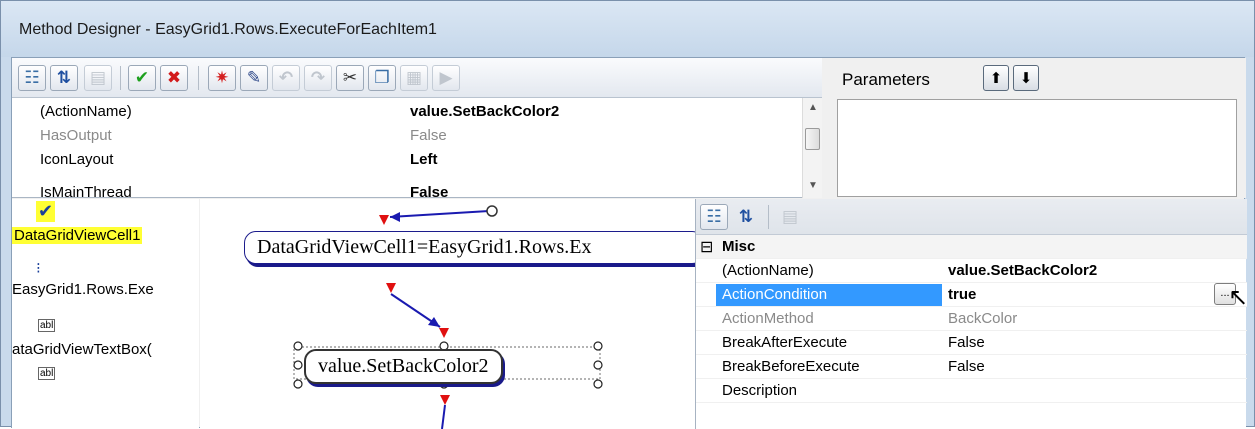 This screenshot has height=429, width=1255. Describe the element at coordinates (812, 139) in the screenshot. I see `scroll-thumb` at that location.